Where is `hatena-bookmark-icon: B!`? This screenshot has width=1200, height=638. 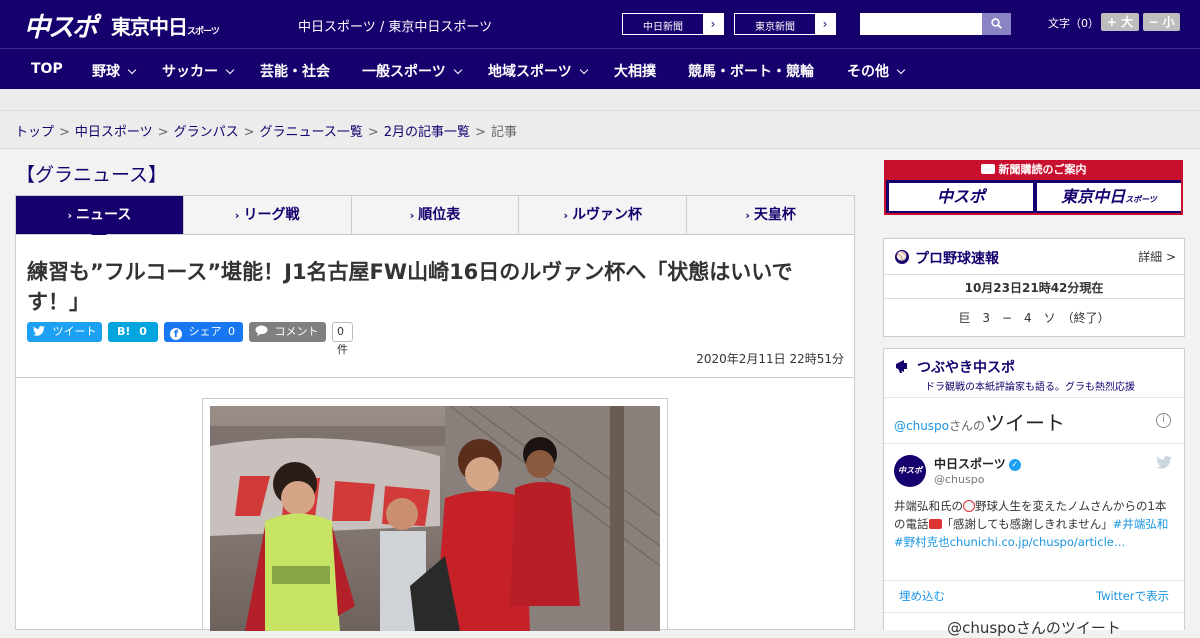
hatena-bookmark-icon: B! is located at coordinates (124, 331).